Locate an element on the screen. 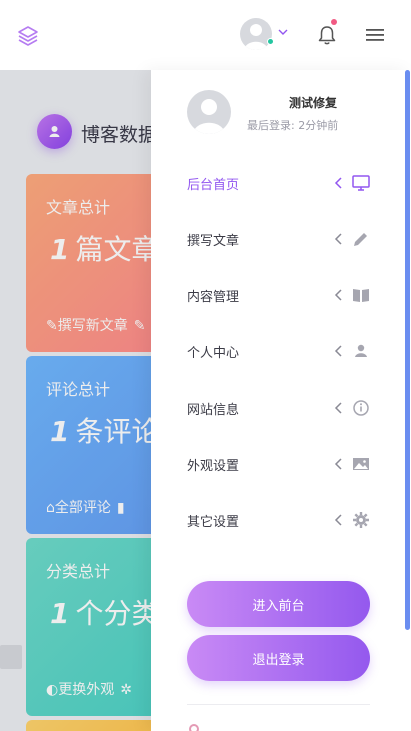 This screenshot has width=411, height=731. notification-dot is located at coordinates (334, 22).